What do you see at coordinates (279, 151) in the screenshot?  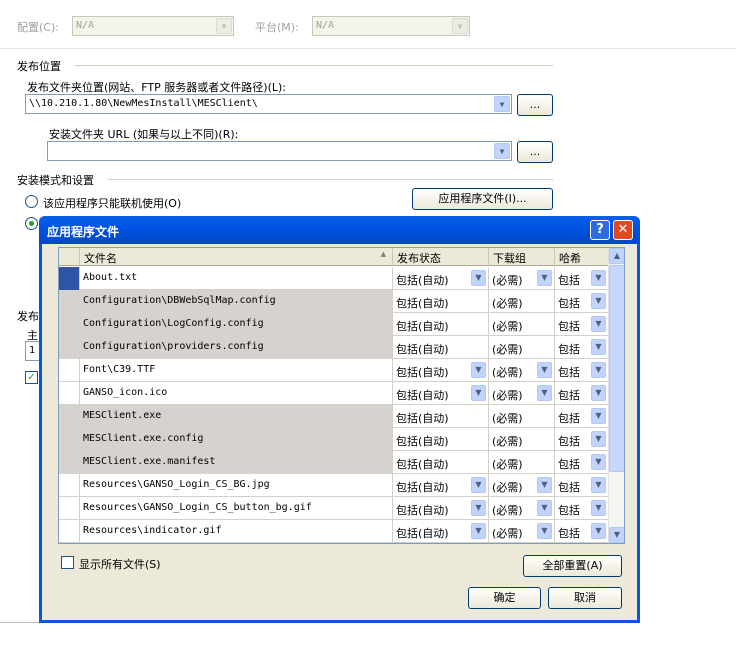 I see `install-url-input: ▼` at bounding box center [279, 151].